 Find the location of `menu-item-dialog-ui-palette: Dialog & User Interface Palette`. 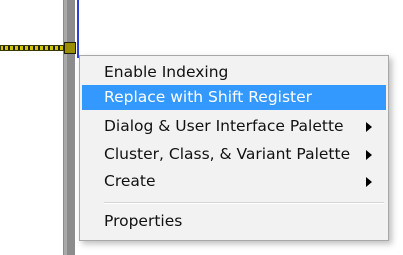

menu-item-dialog-ui-palette: Dialog & User Interface Palette is located at coordinates (234, 126).